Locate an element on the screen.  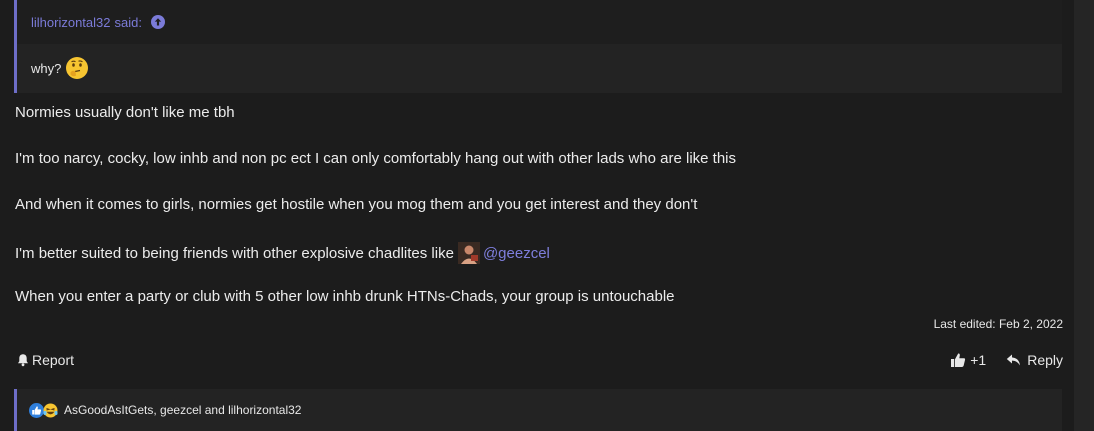
quote-body: why? is located at coordinates (60, 68).